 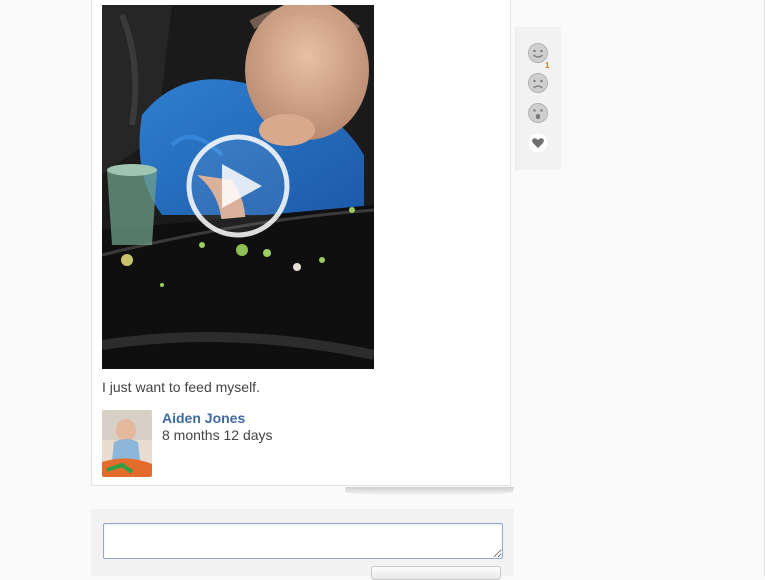 What do you see at coordinates (429, 491) in the screenshot?
I see `card-shadow` at bounding box center [429, 491].